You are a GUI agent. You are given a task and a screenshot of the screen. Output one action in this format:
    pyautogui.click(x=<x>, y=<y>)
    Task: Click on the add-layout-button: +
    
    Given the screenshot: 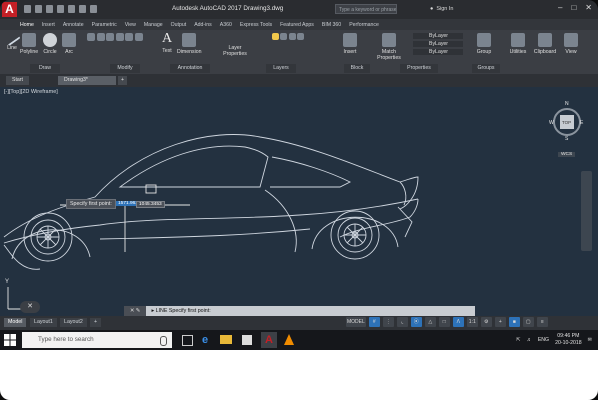 What is the action you would take?
    pyautogui.click(x=96, y=322)
    